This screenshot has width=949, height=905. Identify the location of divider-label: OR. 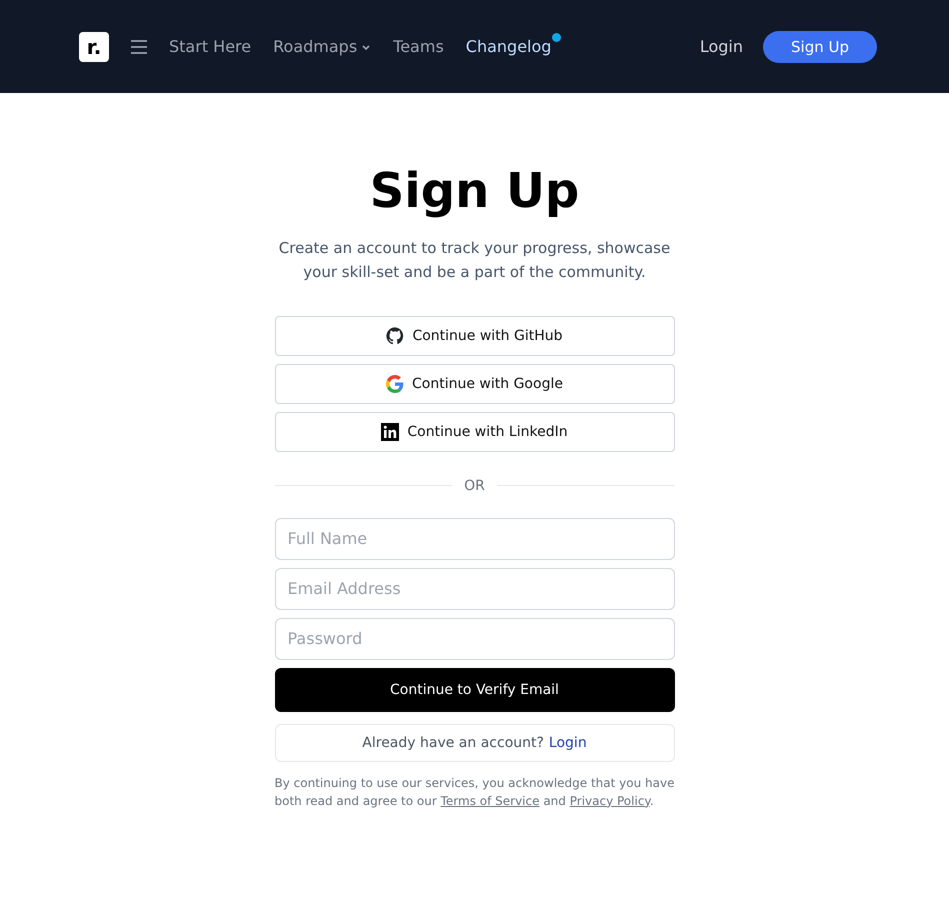
(474, 486).